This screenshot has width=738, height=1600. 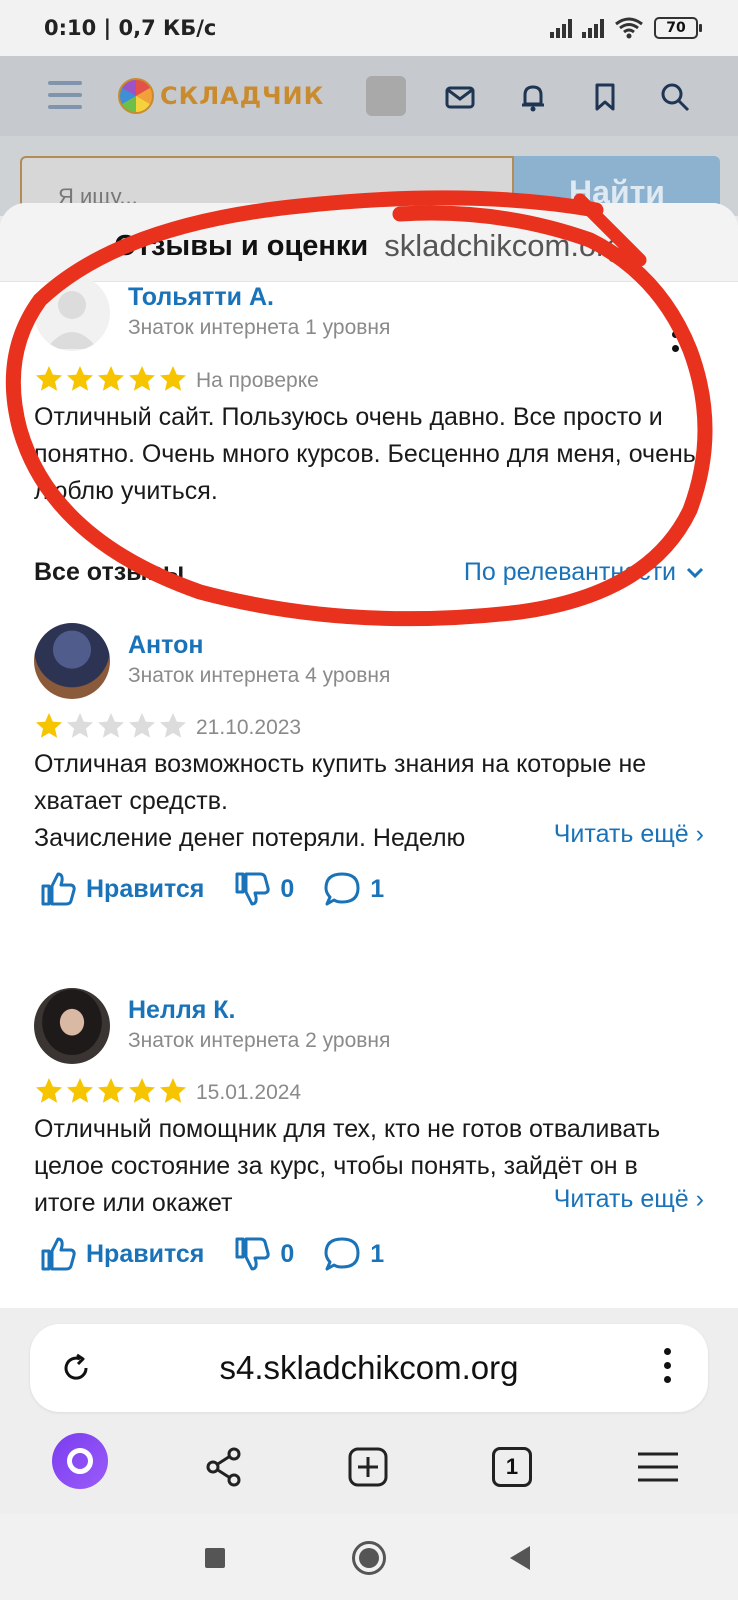 I want to click on sheet-header: Отзывы и оценки skladchikcom.org, so click(x=369, y=242).